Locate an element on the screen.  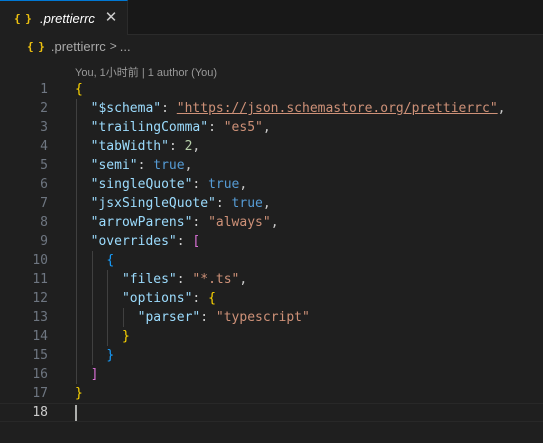
code-line: 18 is located at coordinates (271, 412).